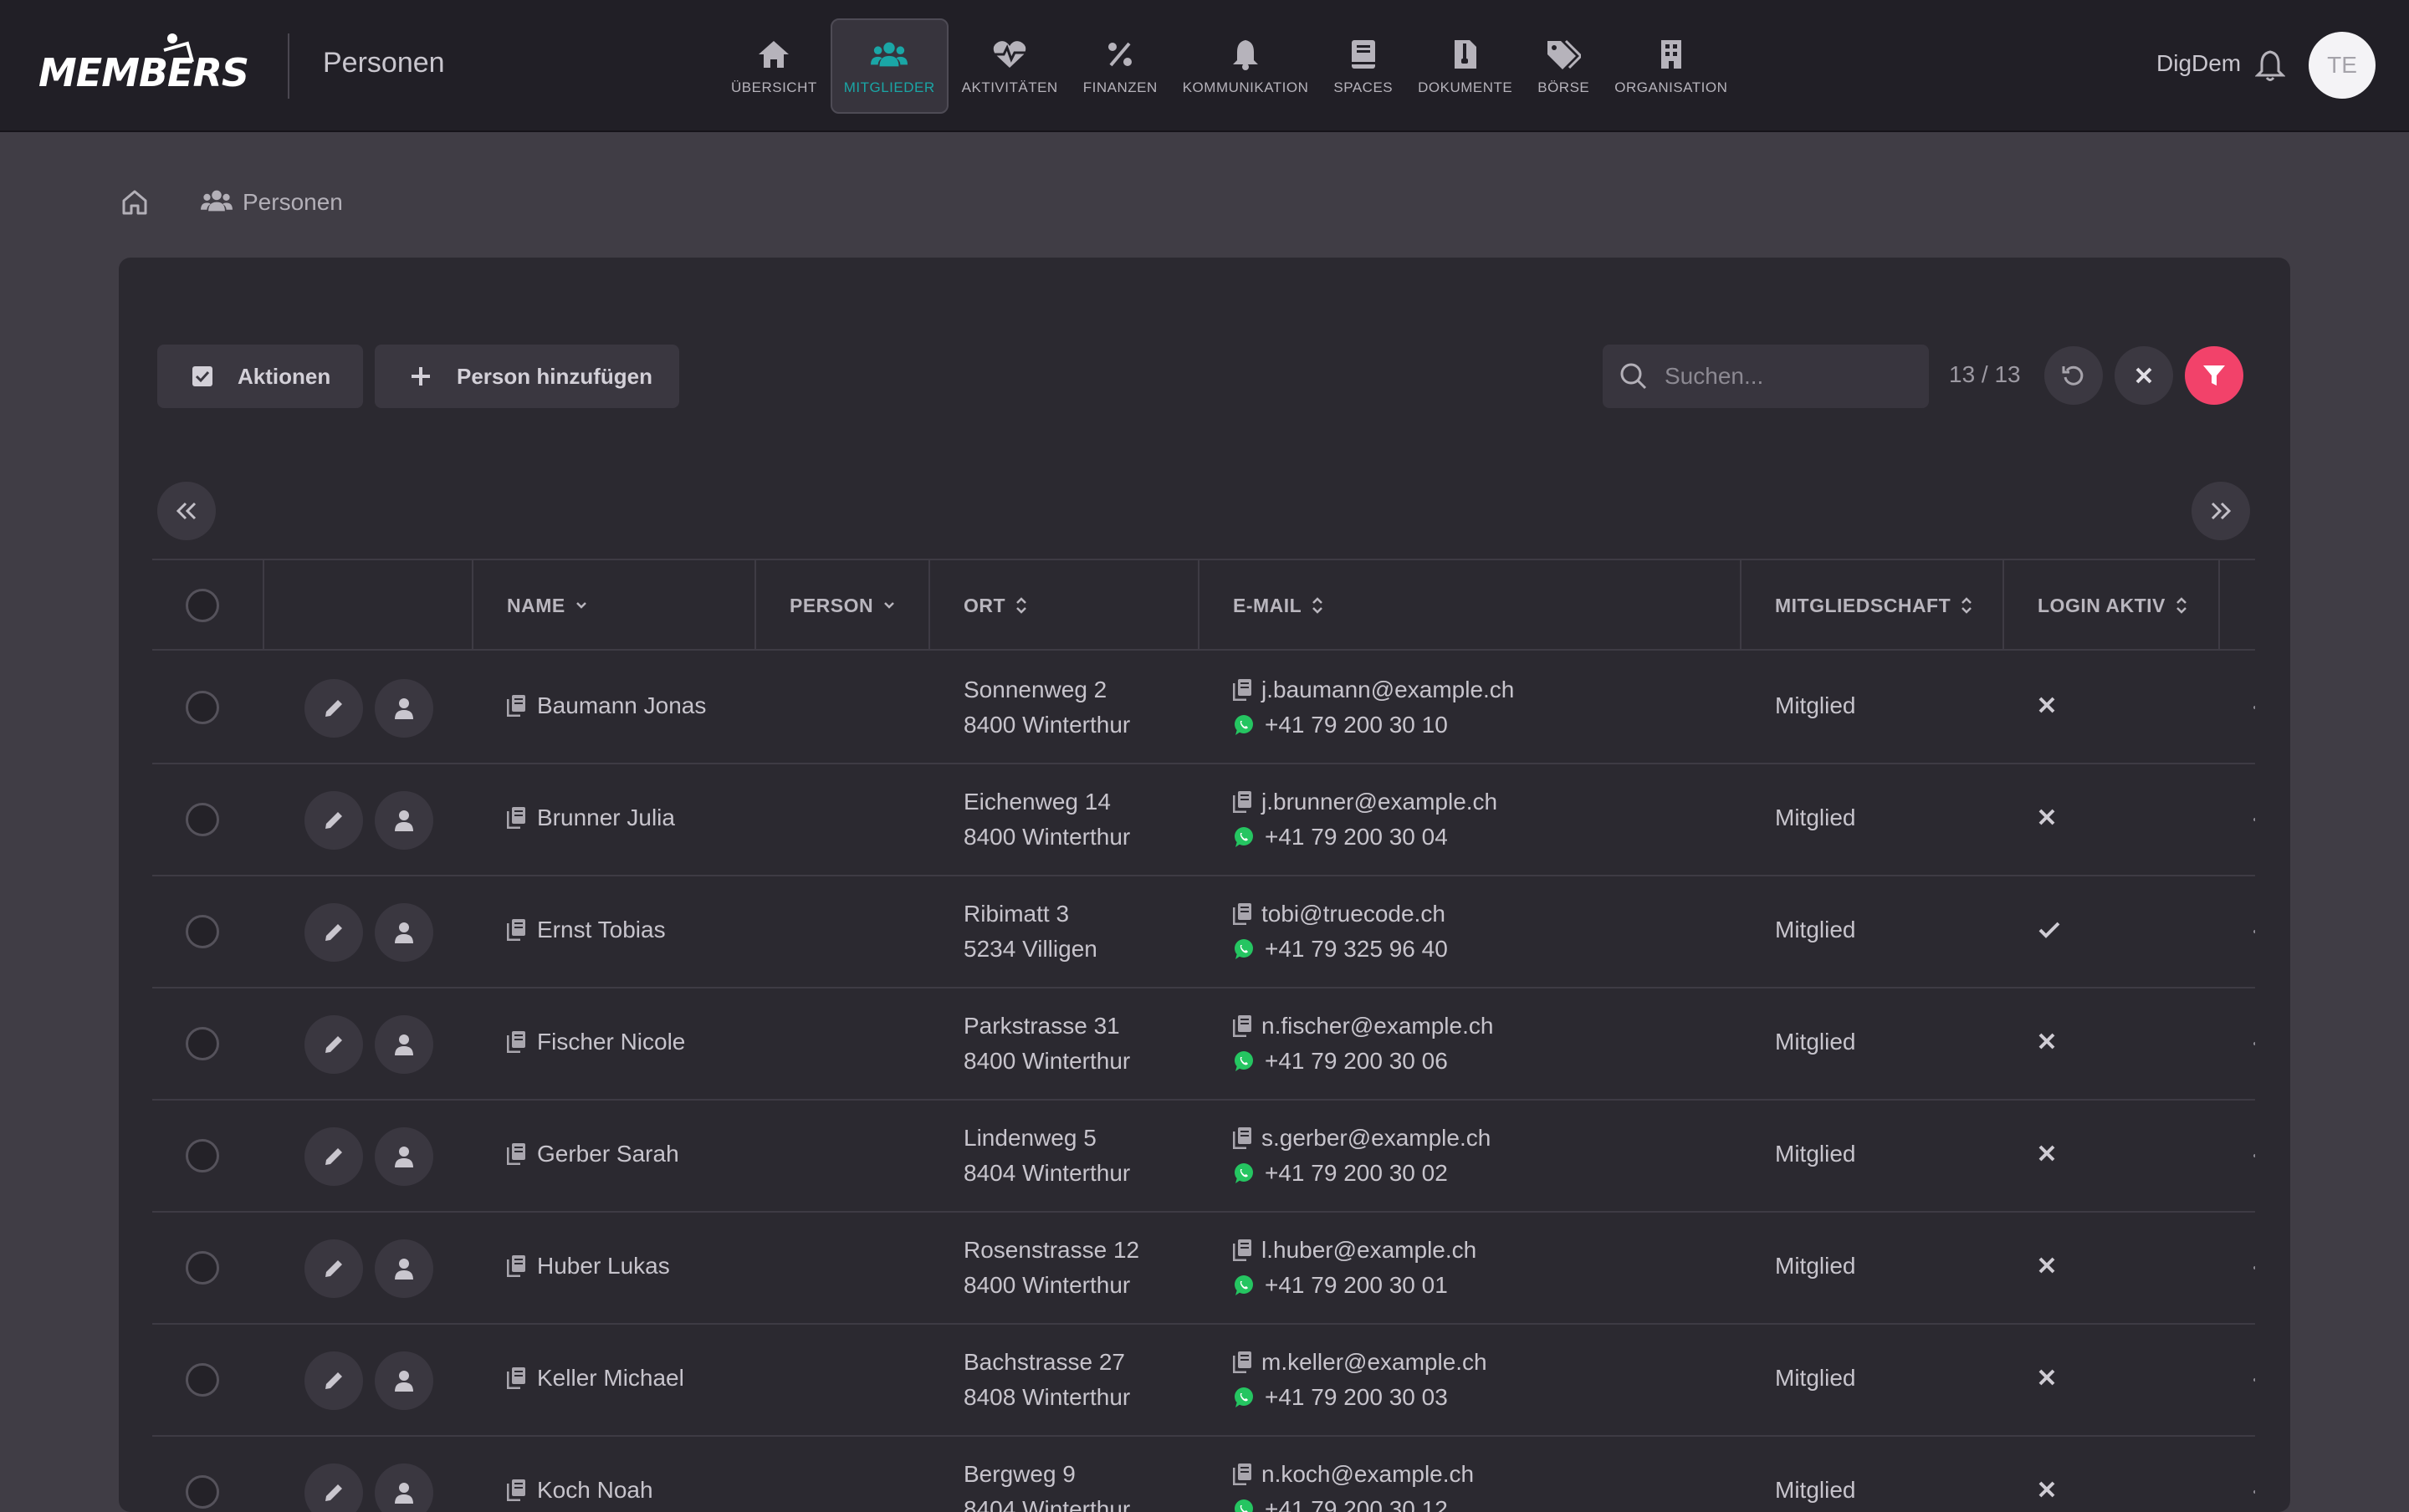 The width and height of the screenshot is (2409, 1512). I want to click on person-name: Brunner Julia, so click(591, 818).